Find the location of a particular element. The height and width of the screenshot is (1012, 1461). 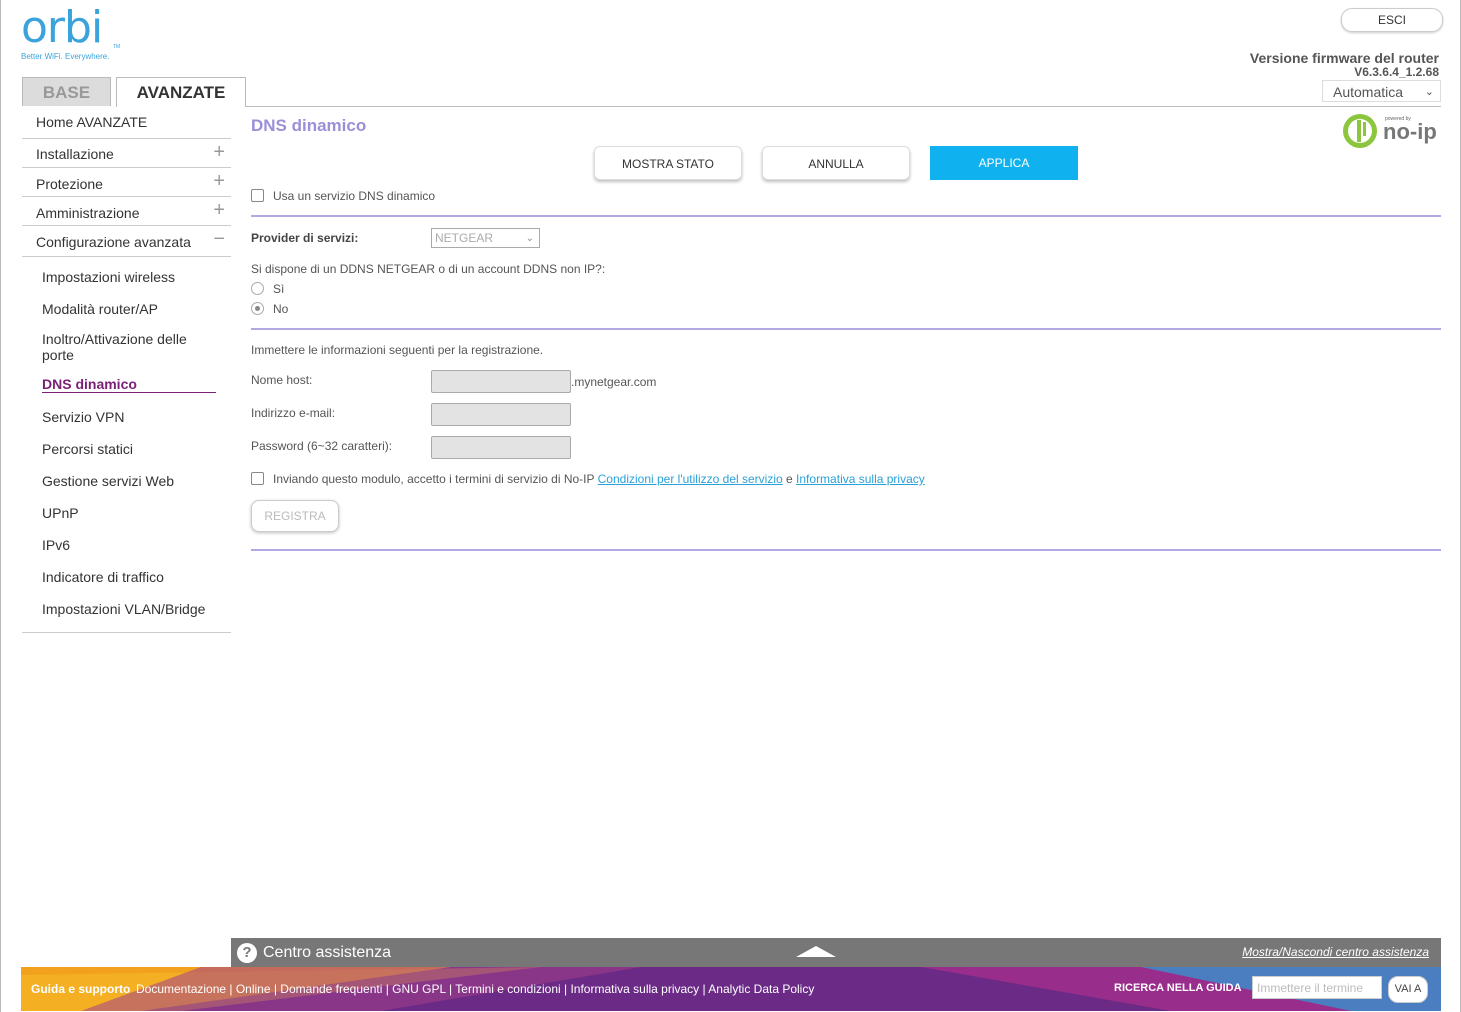

sidebar-item-label: Protezione is located at coordinates (69, 184).